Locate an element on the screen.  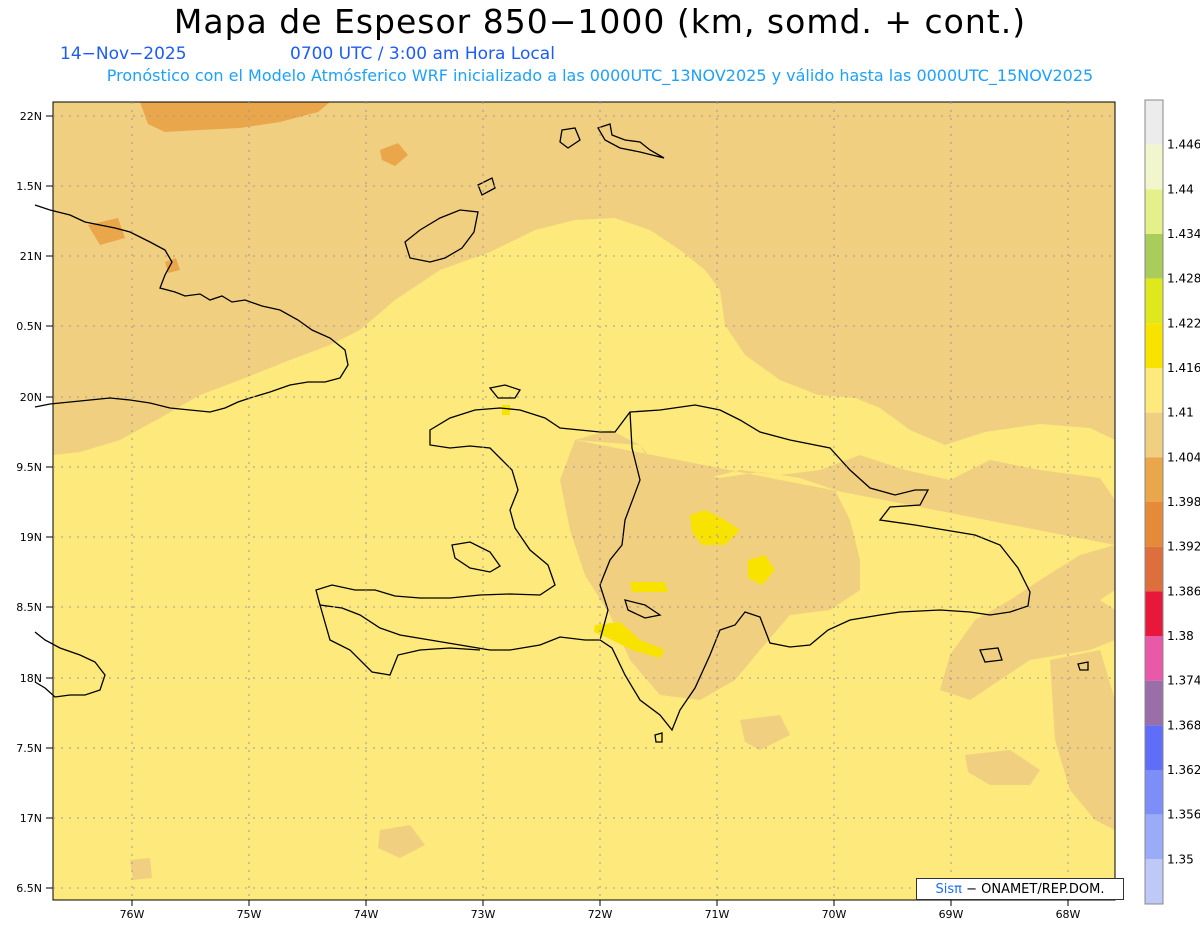
lat-label: 19N is located at coordinates (31, 537).